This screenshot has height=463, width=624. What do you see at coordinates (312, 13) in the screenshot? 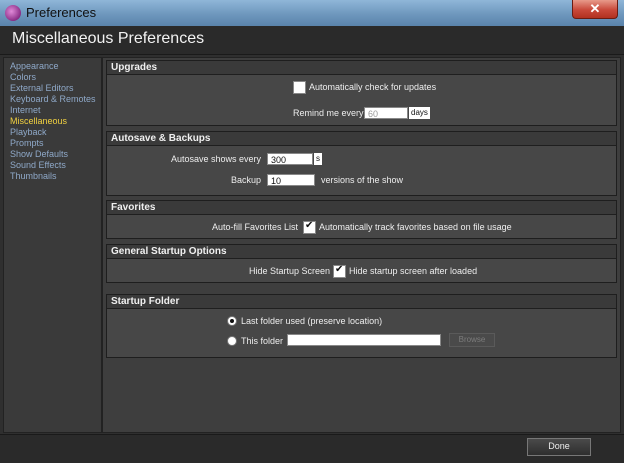
I see `window-titlebar: Preferences ✕` at bounding box center [312, 13].